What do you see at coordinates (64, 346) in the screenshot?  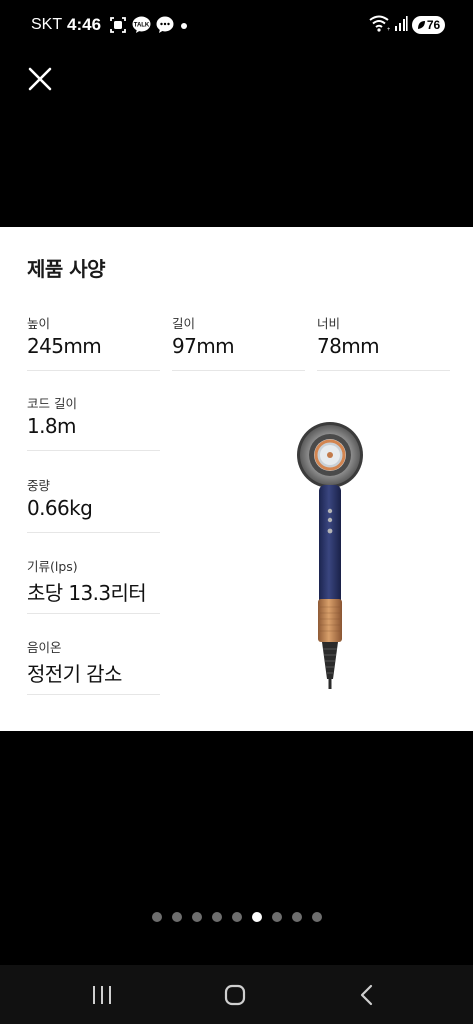 I see `spec-value: 245mm` at bounding box center [64, 346].